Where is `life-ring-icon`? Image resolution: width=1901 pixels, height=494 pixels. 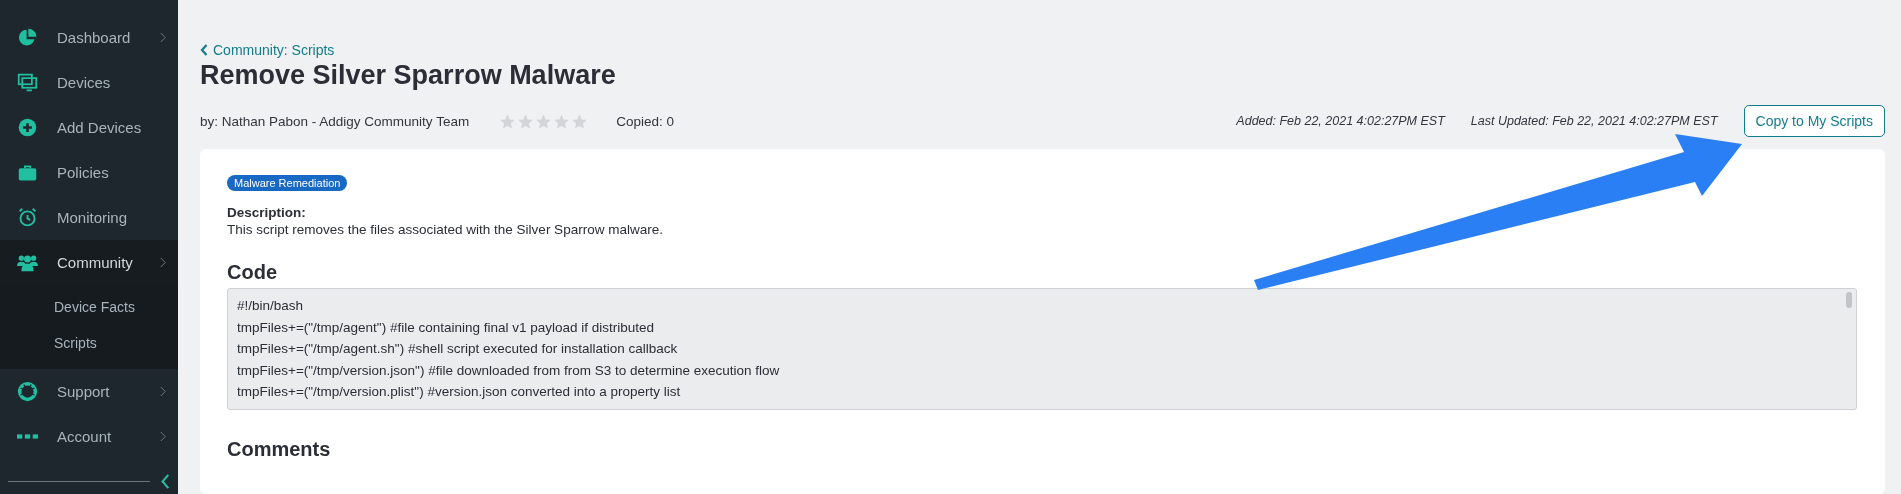 life-ring-icon is located at coordinates (27, 391).